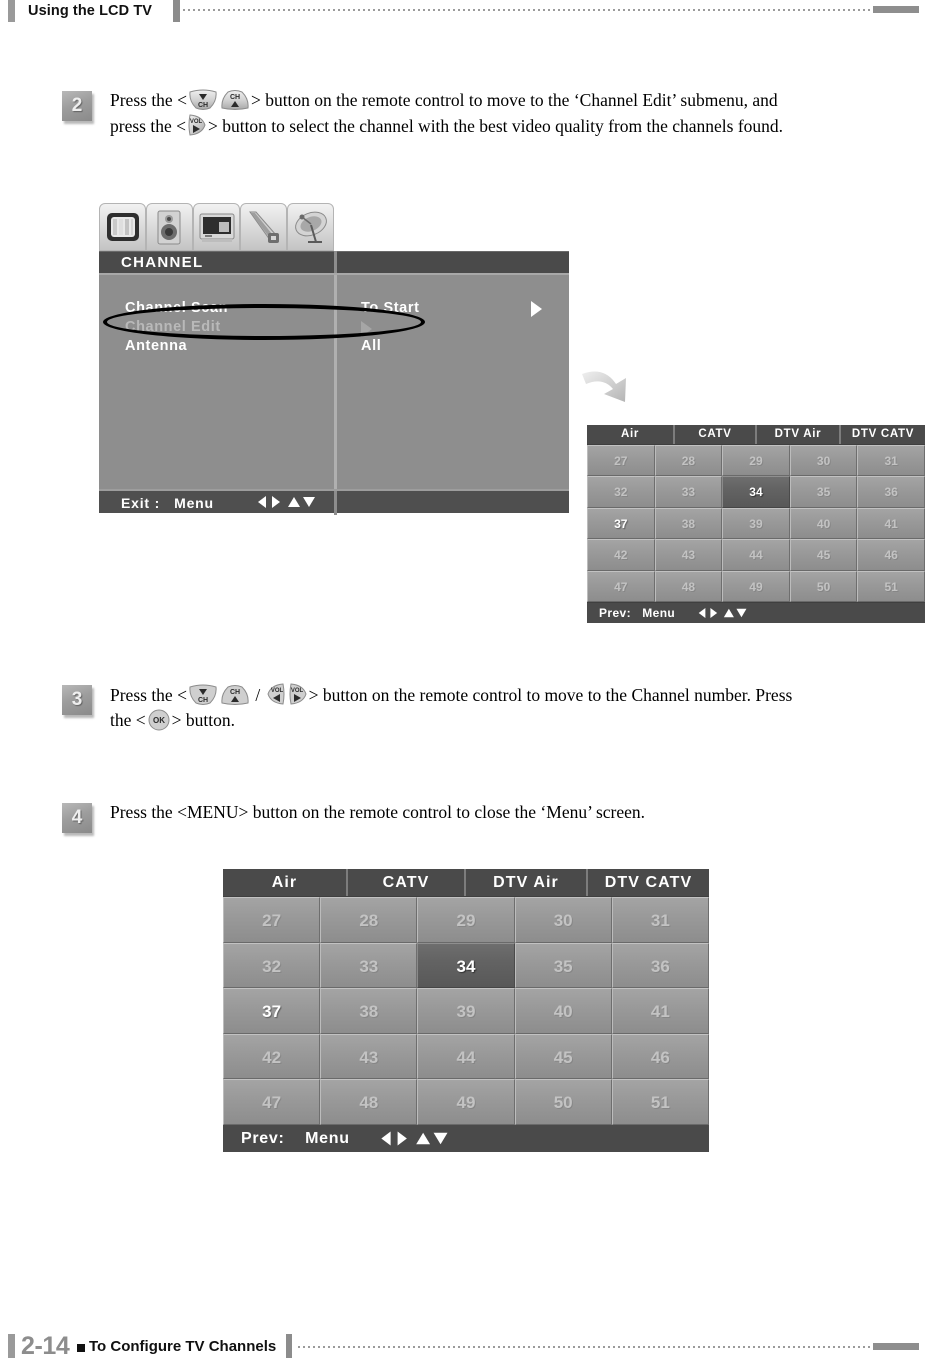 This screenshot has width=926, height=1367. Describe the element at coordinates (615, 613) in the screenshot. I see `grid-small-prev-label: Prev:` at that location.